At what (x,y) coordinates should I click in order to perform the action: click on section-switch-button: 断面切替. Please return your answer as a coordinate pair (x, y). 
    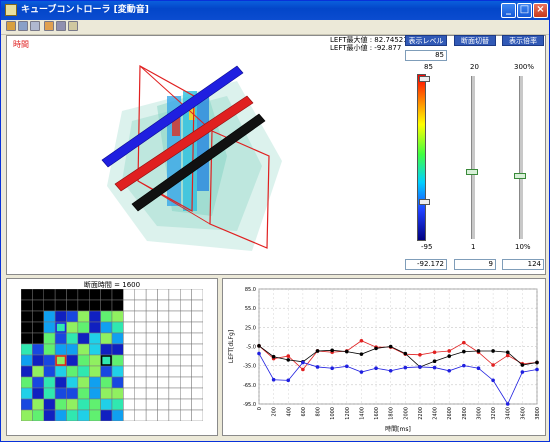
    Looking at the image, I should click on (475, 40).